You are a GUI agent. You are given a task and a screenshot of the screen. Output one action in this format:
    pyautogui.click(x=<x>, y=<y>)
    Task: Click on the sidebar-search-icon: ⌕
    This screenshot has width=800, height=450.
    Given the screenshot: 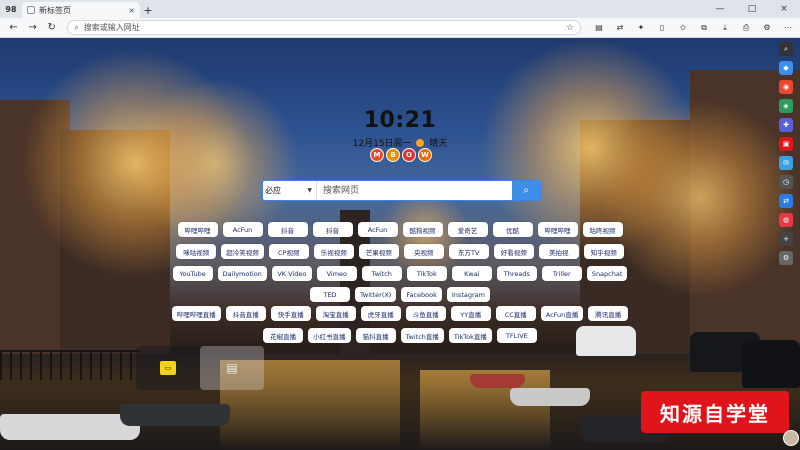 What is the action you would take?
    pyautogui.click(x=786, y=49)
    